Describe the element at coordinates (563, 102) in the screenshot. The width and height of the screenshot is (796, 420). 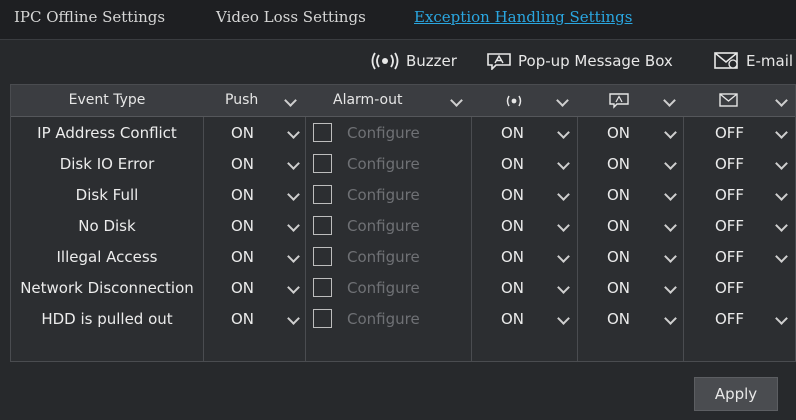
I see `buzzer-header-dropdown-icon` at that location.